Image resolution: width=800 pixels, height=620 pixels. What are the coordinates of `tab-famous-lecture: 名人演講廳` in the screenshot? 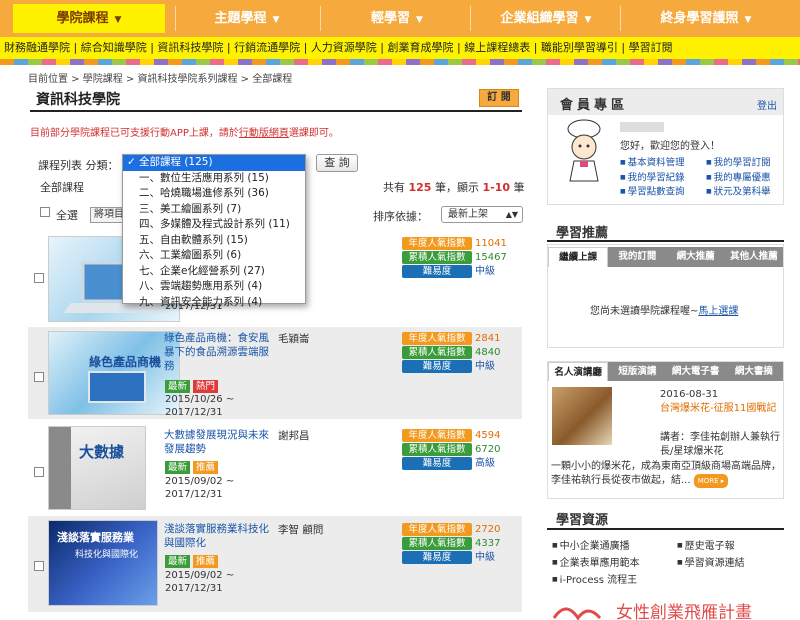 It's located at (578, 371).